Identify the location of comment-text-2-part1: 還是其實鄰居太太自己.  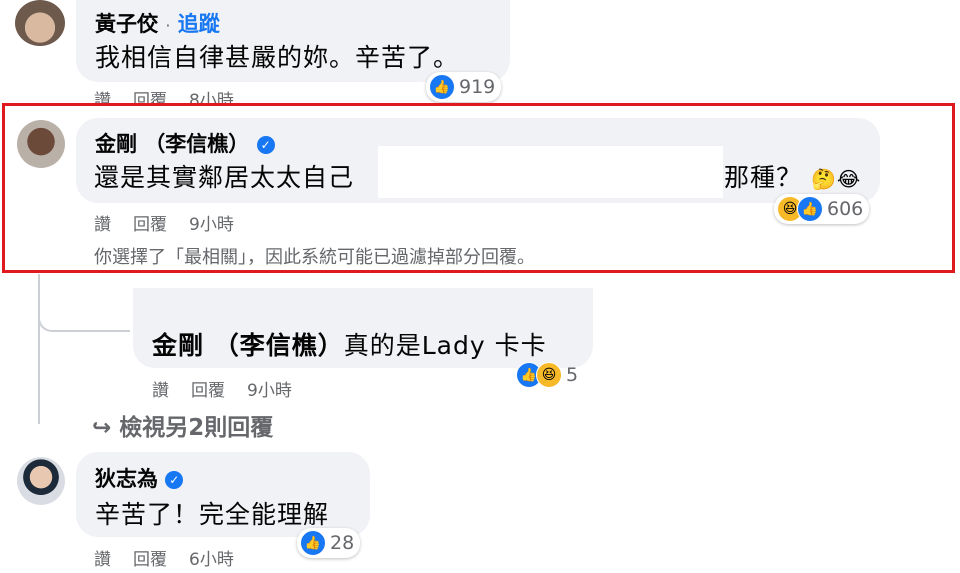
(224, 177).